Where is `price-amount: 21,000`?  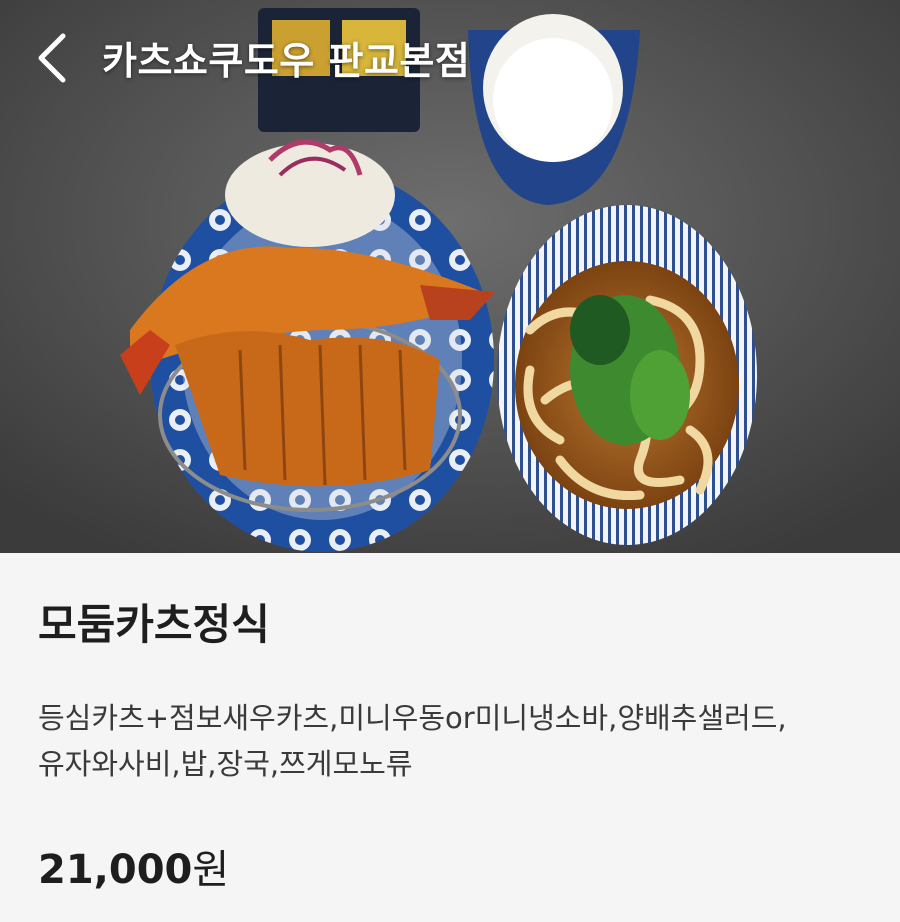 price-amount: 21,000 is located at coordinates (115, 870).